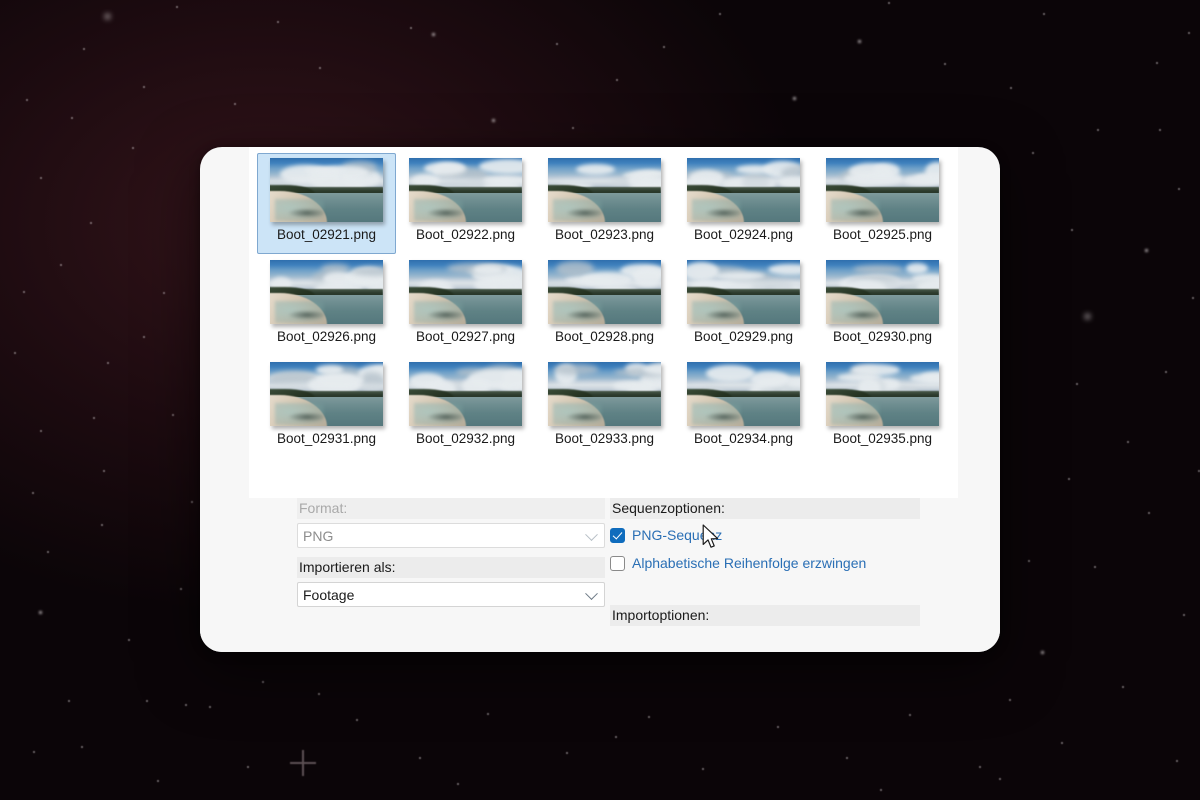 The height and width of the screenshot is (800, 1200). I want to click on file-item: Boot_02934.png, so click(743, 407).